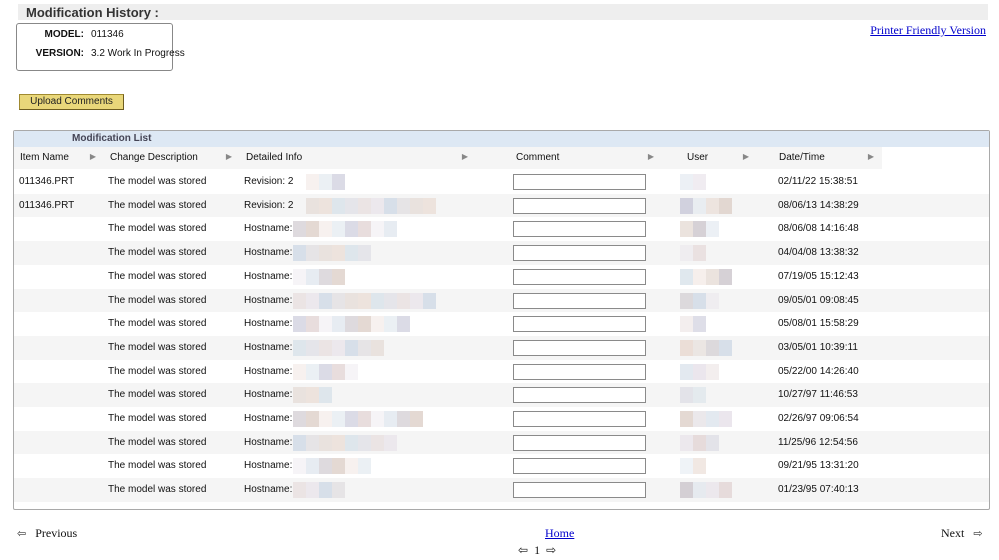  Describe the element at coordinates (112, 138) in the screenshot. I see `modification-list-title: Modification List` at that location.